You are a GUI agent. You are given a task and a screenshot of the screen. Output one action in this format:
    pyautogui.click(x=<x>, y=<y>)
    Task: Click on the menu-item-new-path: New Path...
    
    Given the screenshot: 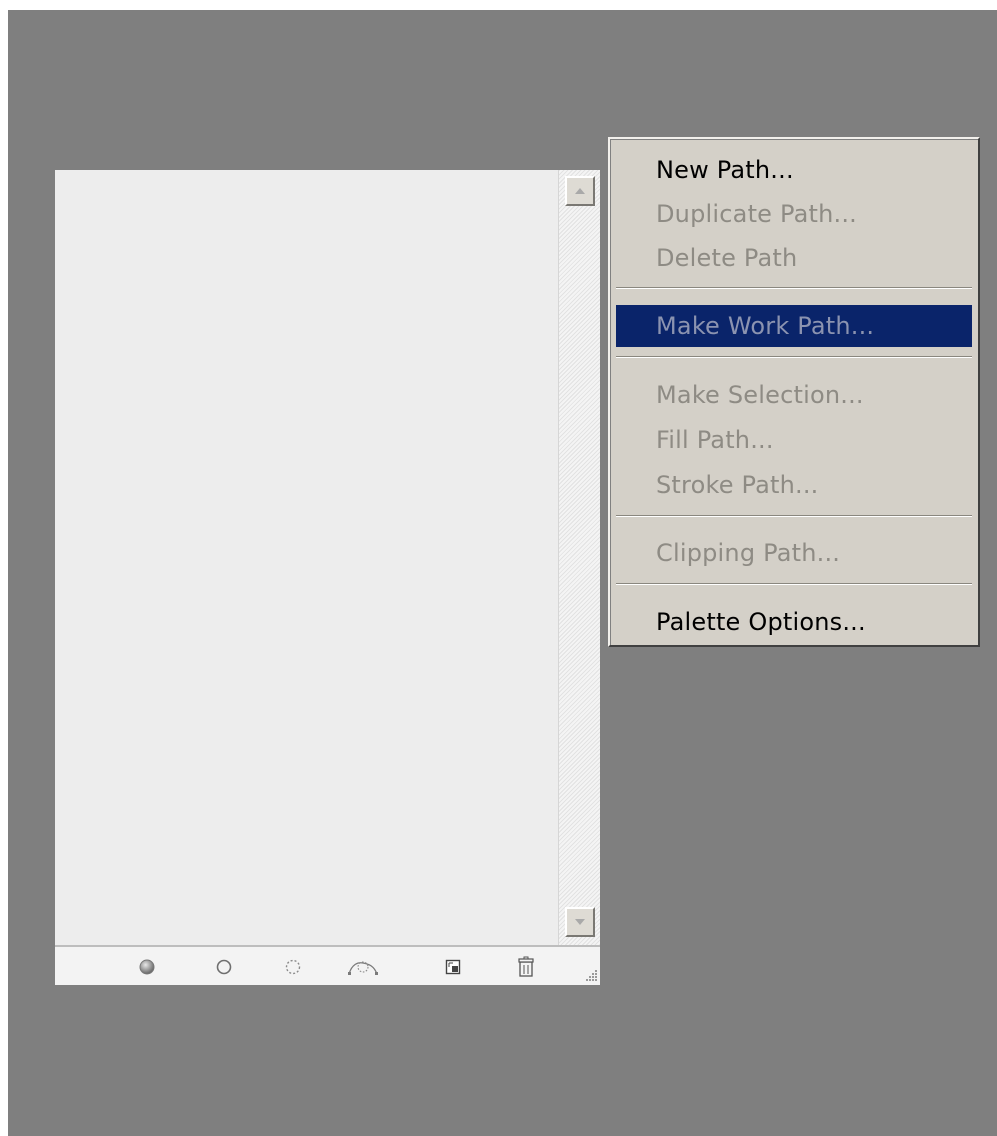 What is the action you would take?
    pyautogui.click(x=794, y=170)
    